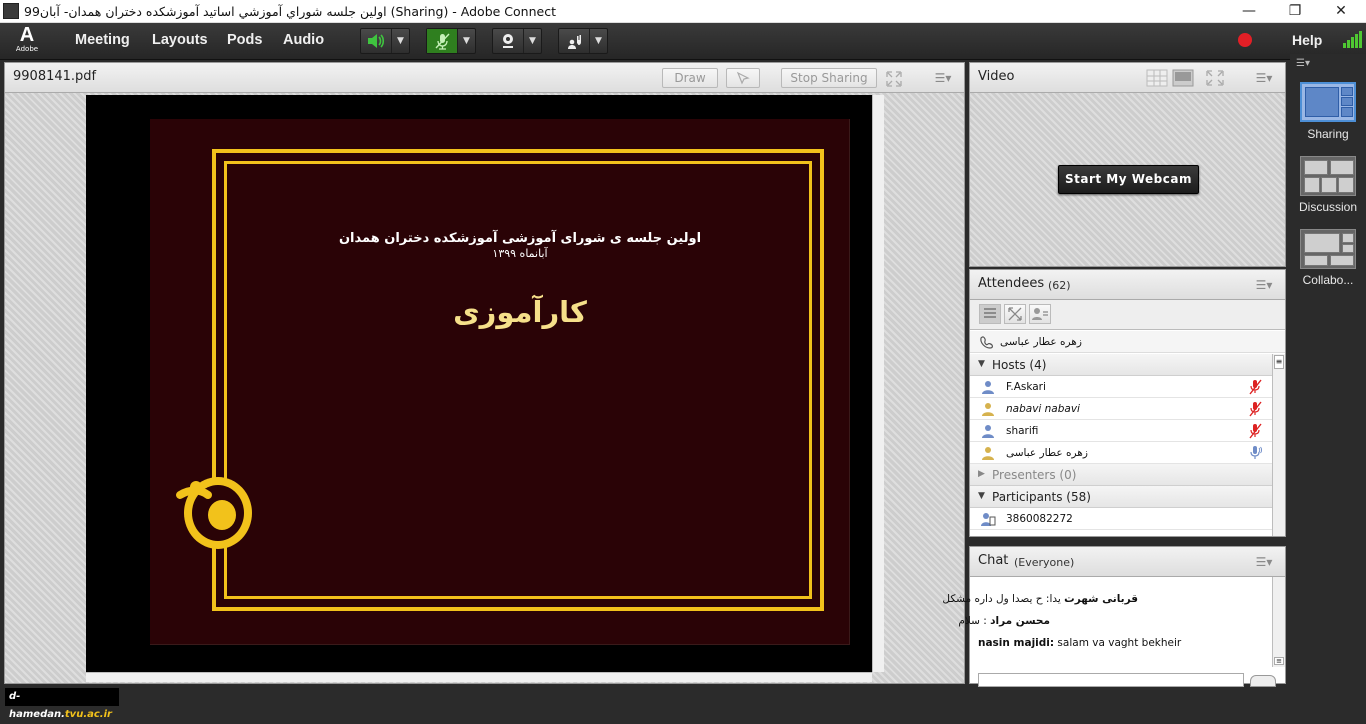 Image resolution: width=1366 pixels, height=724 pixels. I want to click on share-pod-title: 9908141.pdf, so click(55, 76).